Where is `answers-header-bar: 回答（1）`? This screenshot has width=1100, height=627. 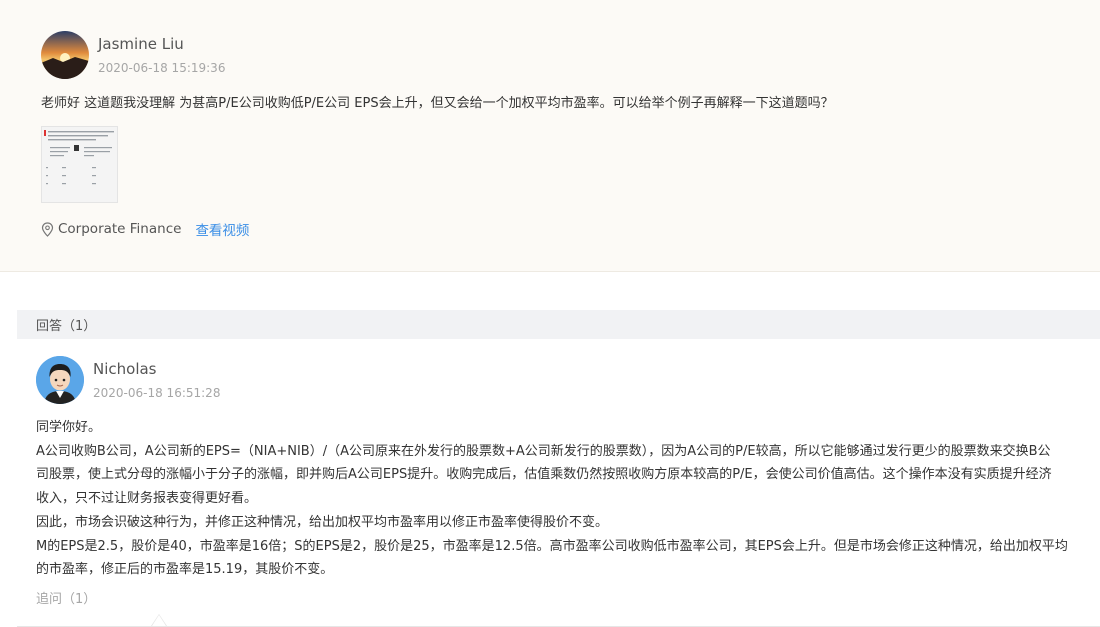
answers-header-bar: 回答（1） is located at coordinates (558, 324).